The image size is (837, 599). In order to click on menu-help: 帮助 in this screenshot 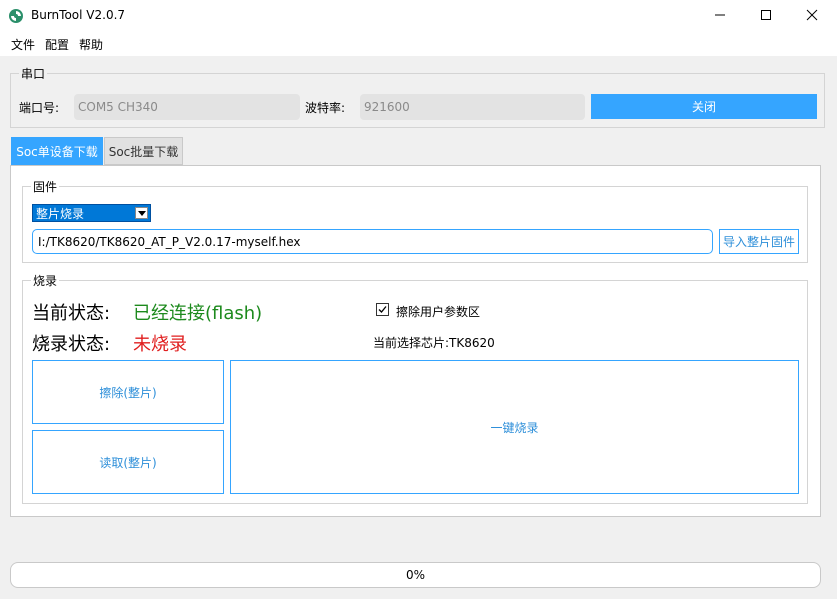, I will do `click(91, 44)`.